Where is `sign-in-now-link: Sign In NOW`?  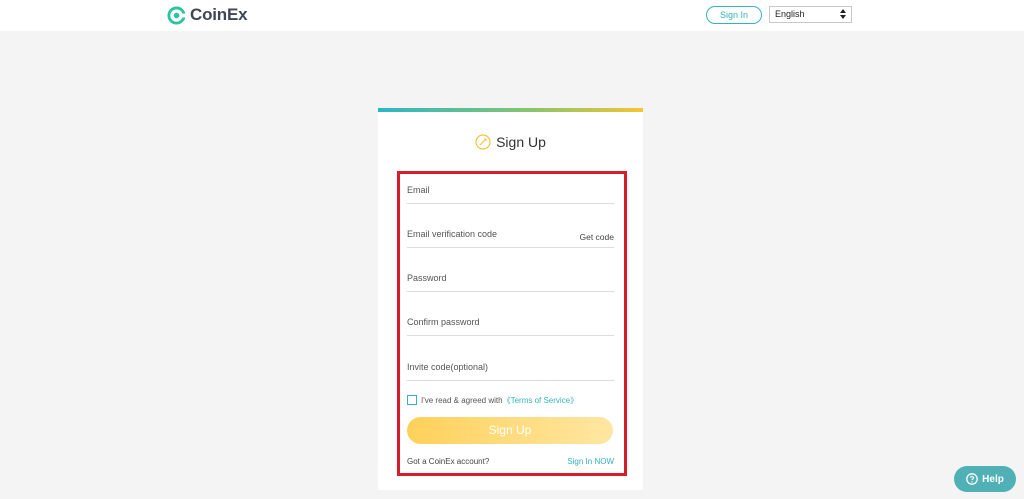
sign-in-now-link: Sign In NOW is located at coordinates (590, 461).